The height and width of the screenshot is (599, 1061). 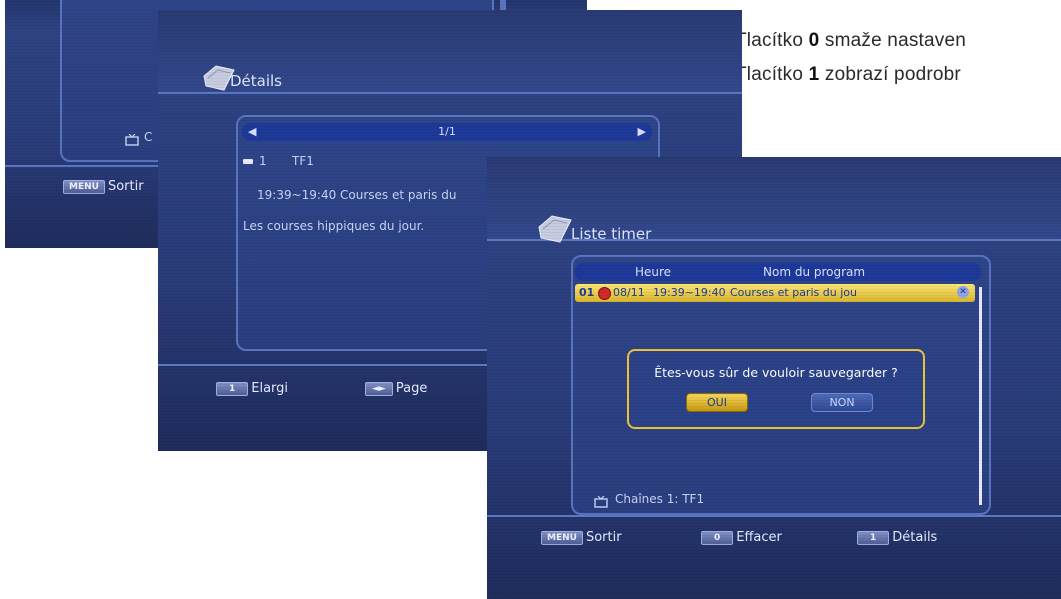 What do you see at coordinates (980, 396) in the screenshot?
I see `timer-scrollbar` at bounding box center [980, 396].